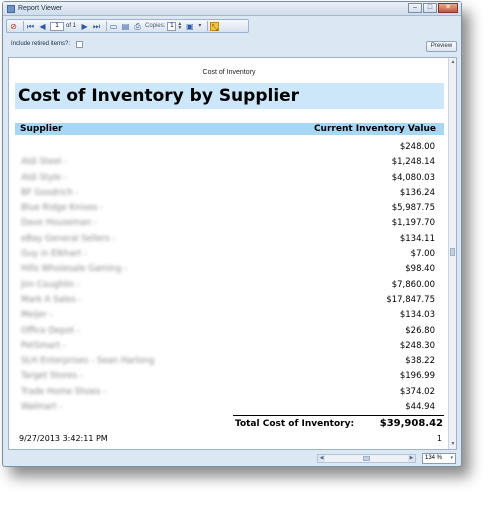 The image size is (503, 511). I want to click on page-number: 1, so click(439, 438).